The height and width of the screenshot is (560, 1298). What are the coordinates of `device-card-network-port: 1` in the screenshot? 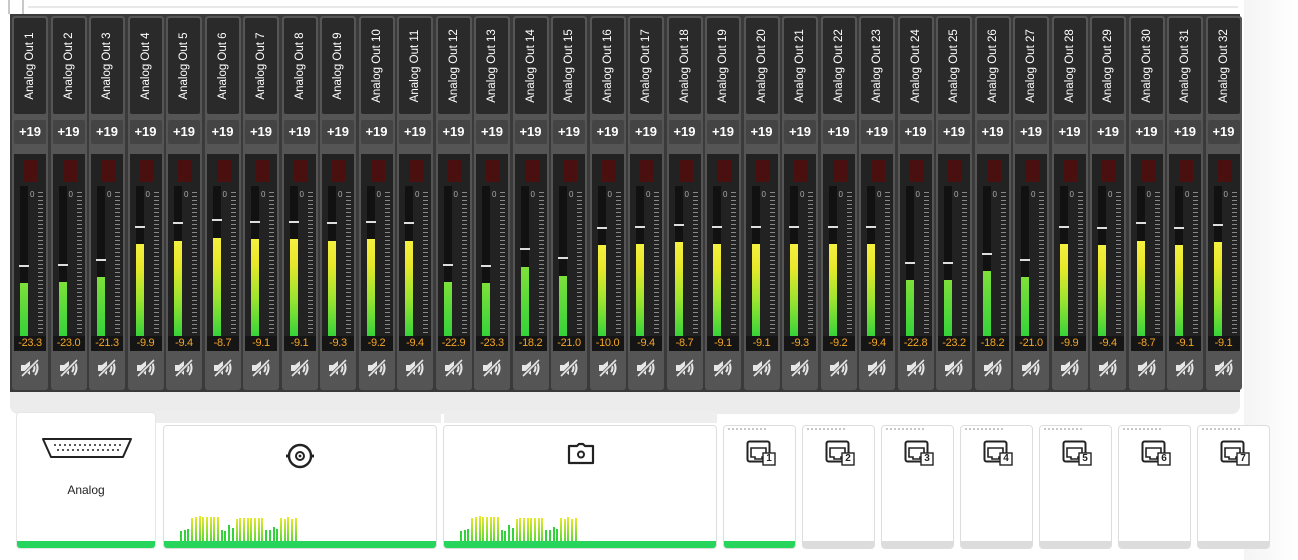 It's located at (759, 487).